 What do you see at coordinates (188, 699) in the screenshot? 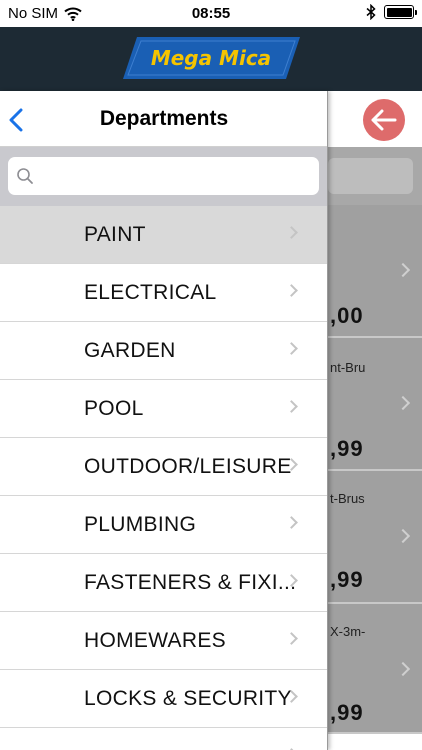
I see `department-label: LOCKS & SECURITY` at bounding box center [188, 699].